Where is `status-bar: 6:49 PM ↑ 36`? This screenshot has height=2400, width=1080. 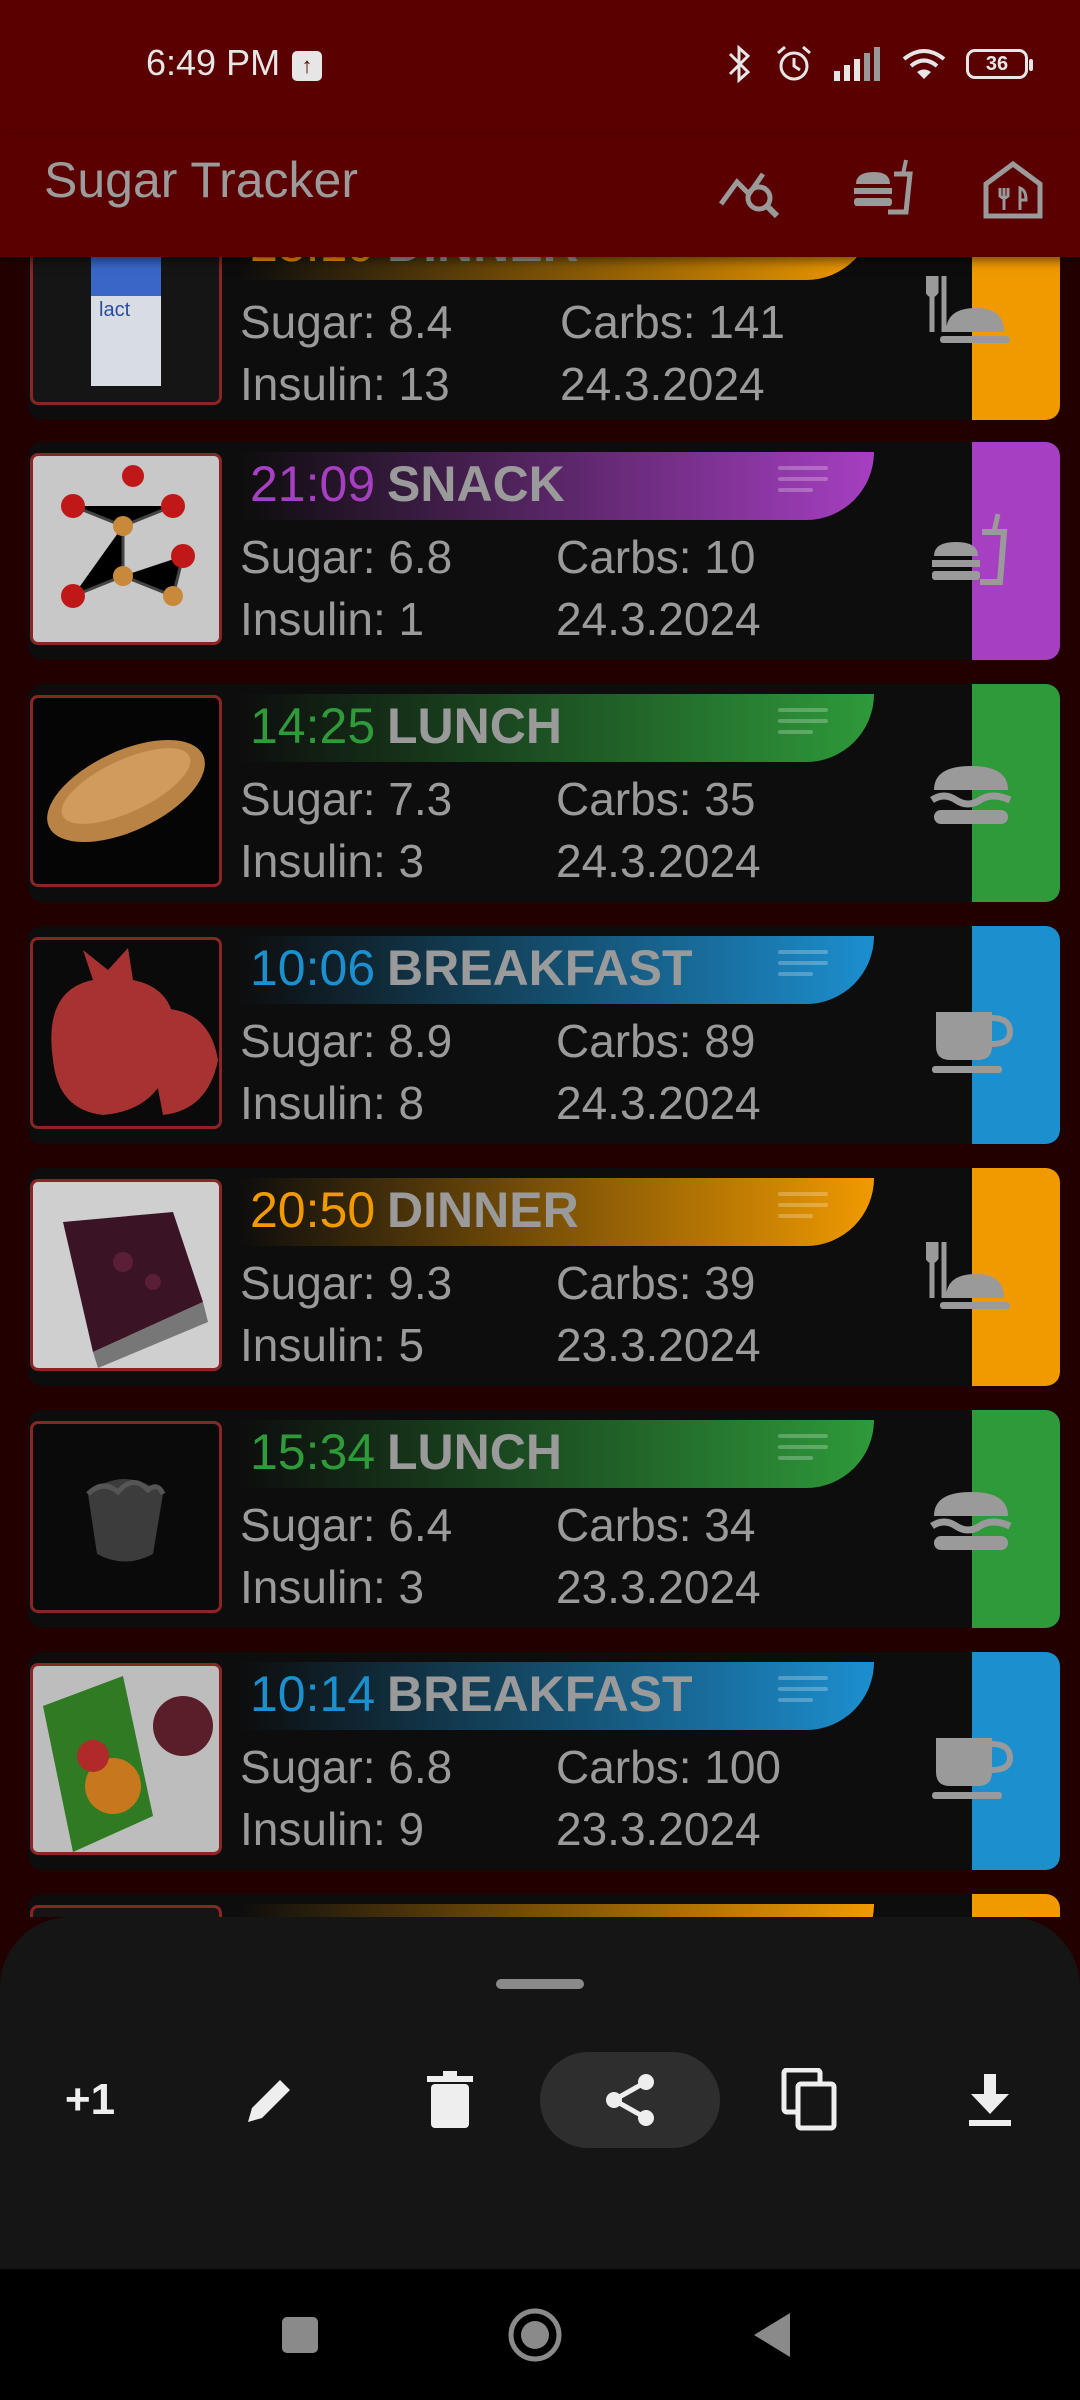
status-bar: 6:49 PM ↑ 36 is located at coordinates (540, 67).